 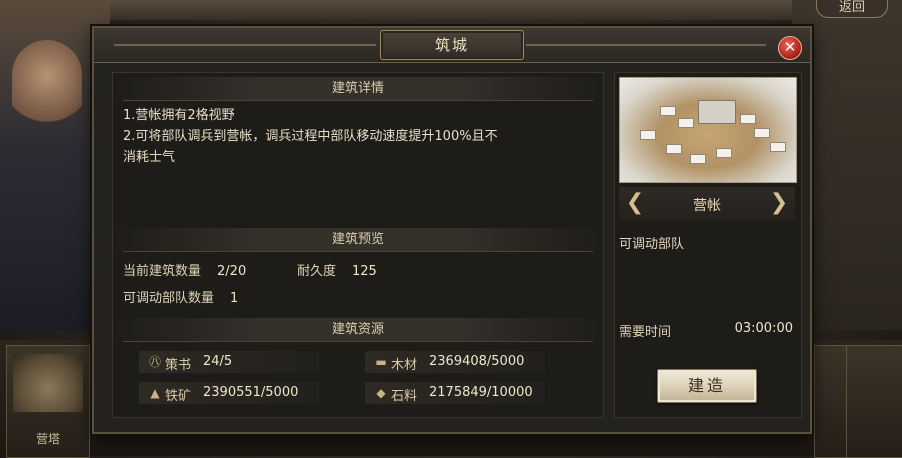 What do you see at coordinates (852, 9) in the screenshot?
I see `return-button: 返回` at bounding box center [852, 9].